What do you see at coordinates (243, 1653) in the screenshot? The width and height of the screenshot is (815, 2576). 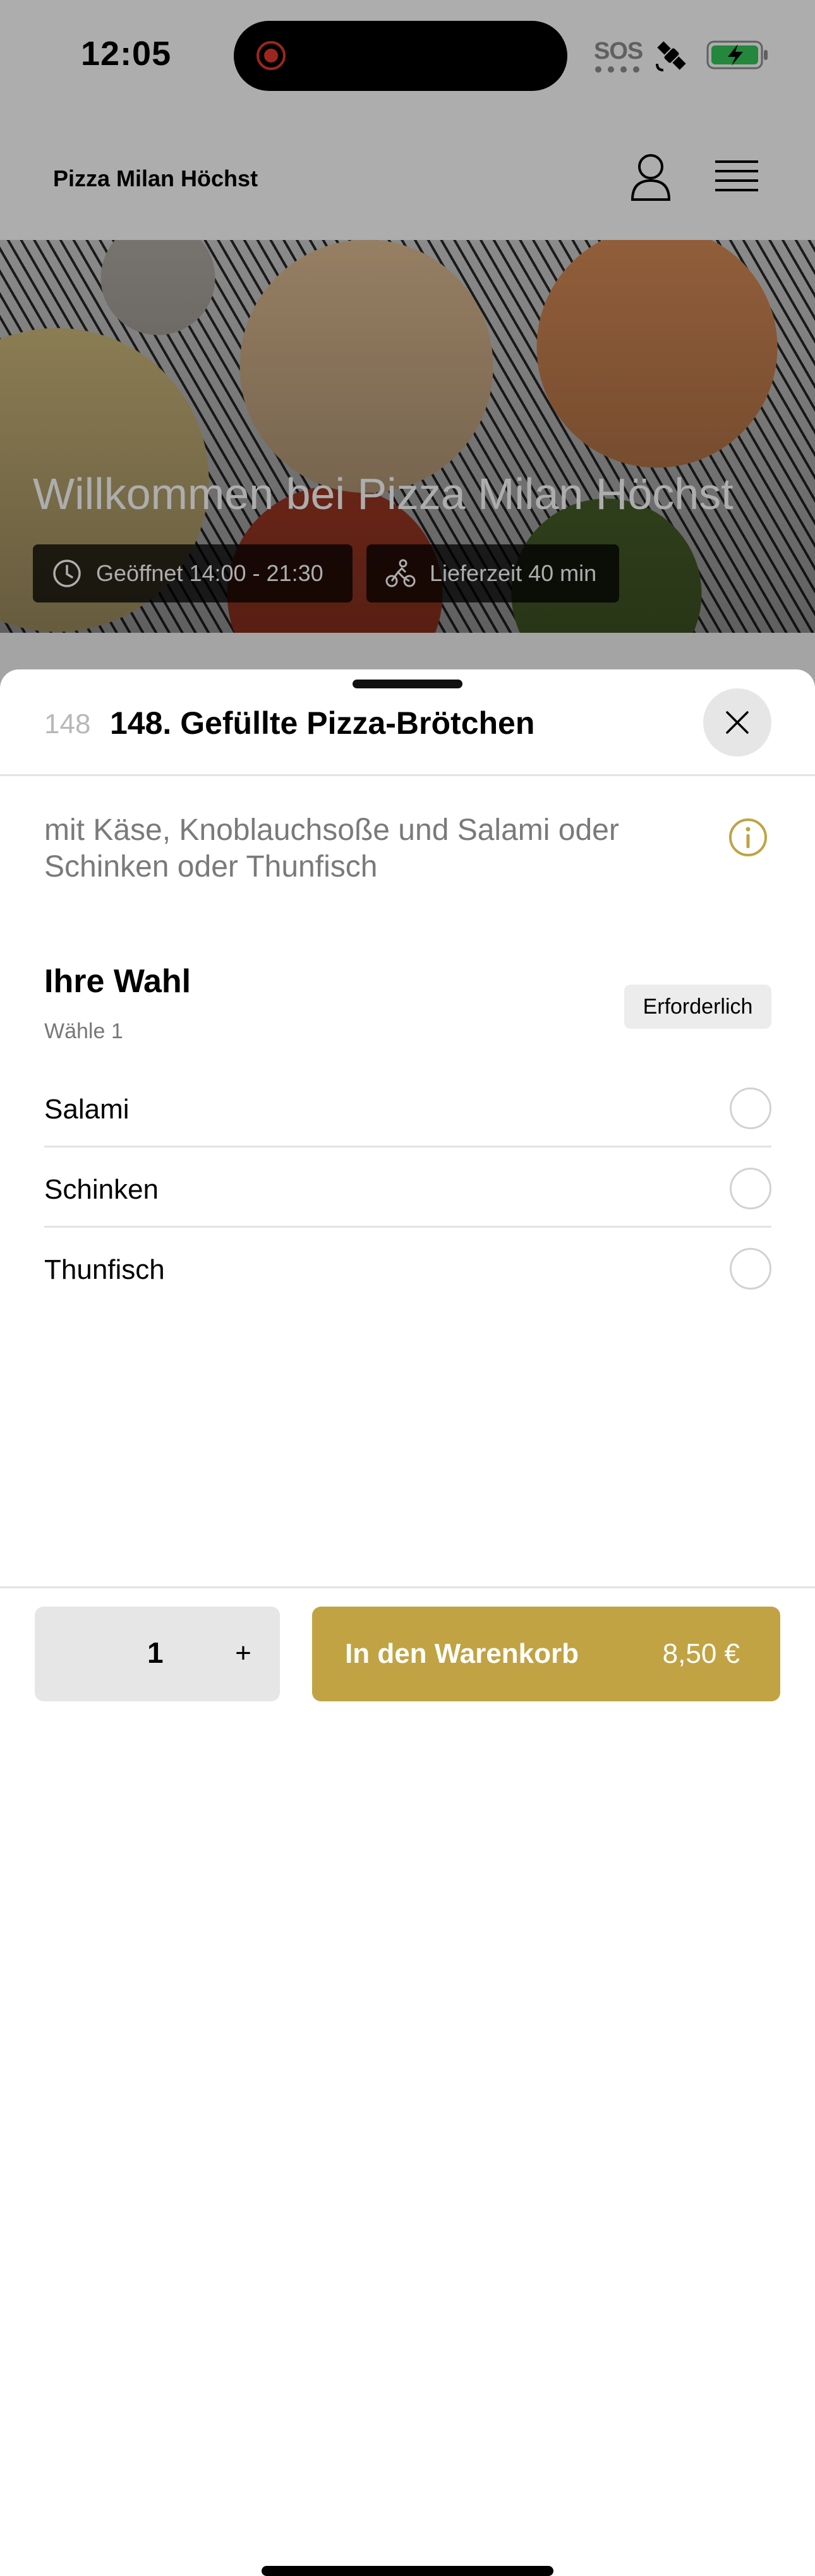 I see `increase-quantity-button: +` at bounding box center [243, 1653].